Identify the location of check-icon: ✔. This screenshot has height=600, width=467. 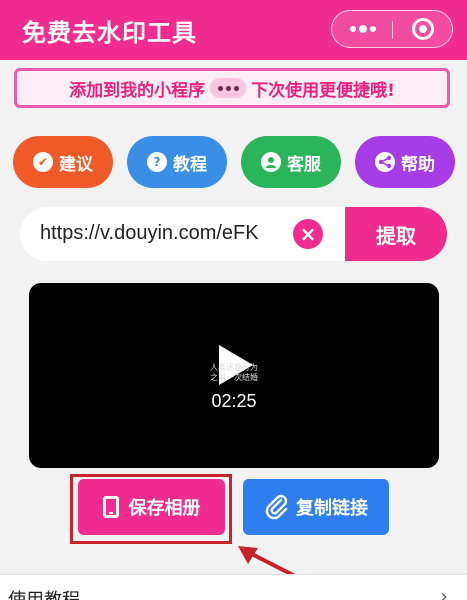
(43, 162).